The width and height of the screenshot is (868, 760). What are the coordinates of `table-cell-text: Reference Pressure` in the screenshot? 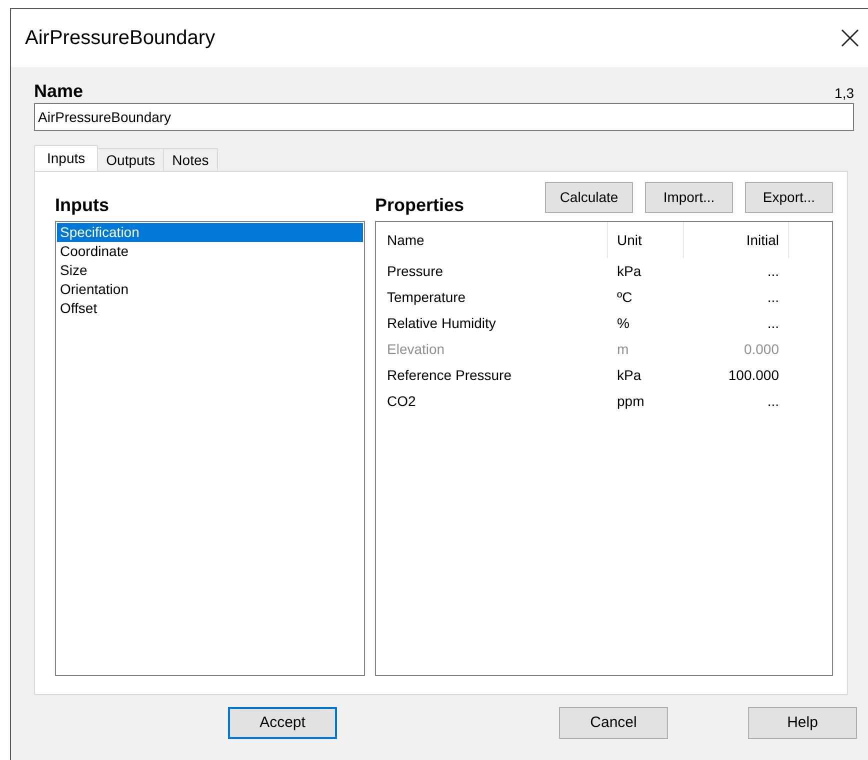 It's located at (449, 375).